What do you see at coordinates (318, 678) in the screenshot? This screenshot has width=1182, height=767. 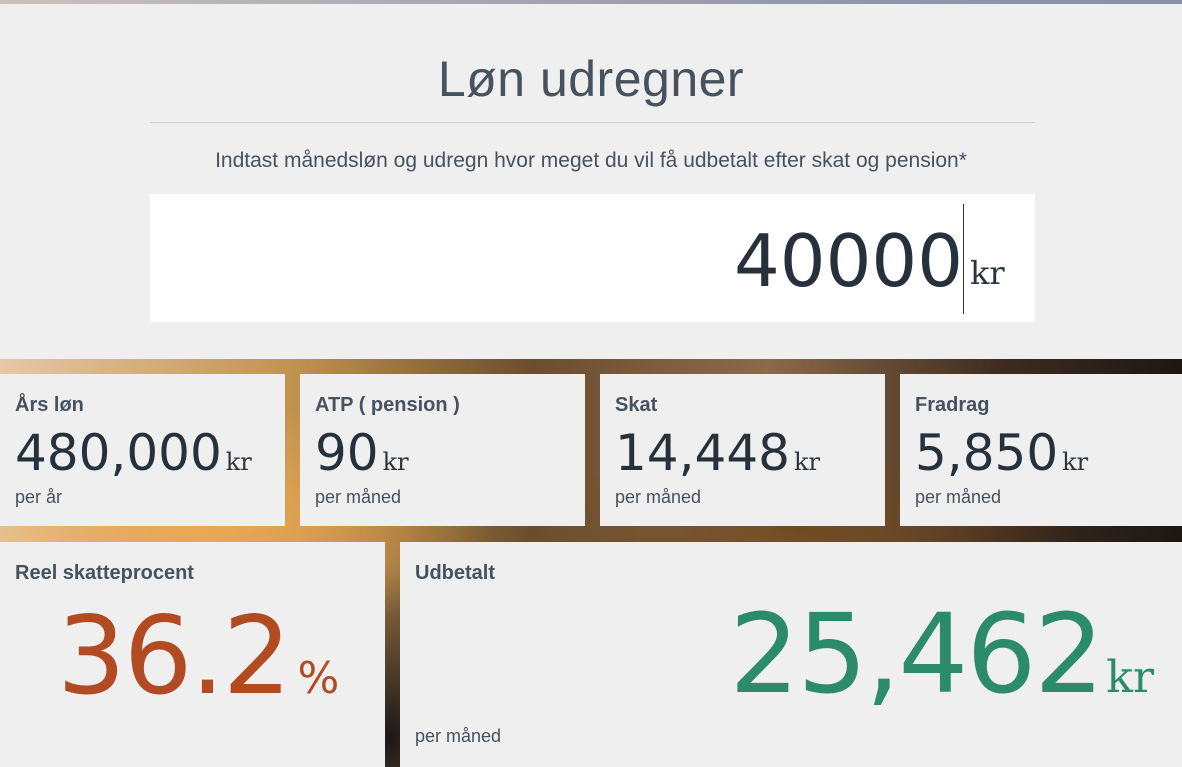 I see `percent-unit: %` at bounding box center [318, 678].